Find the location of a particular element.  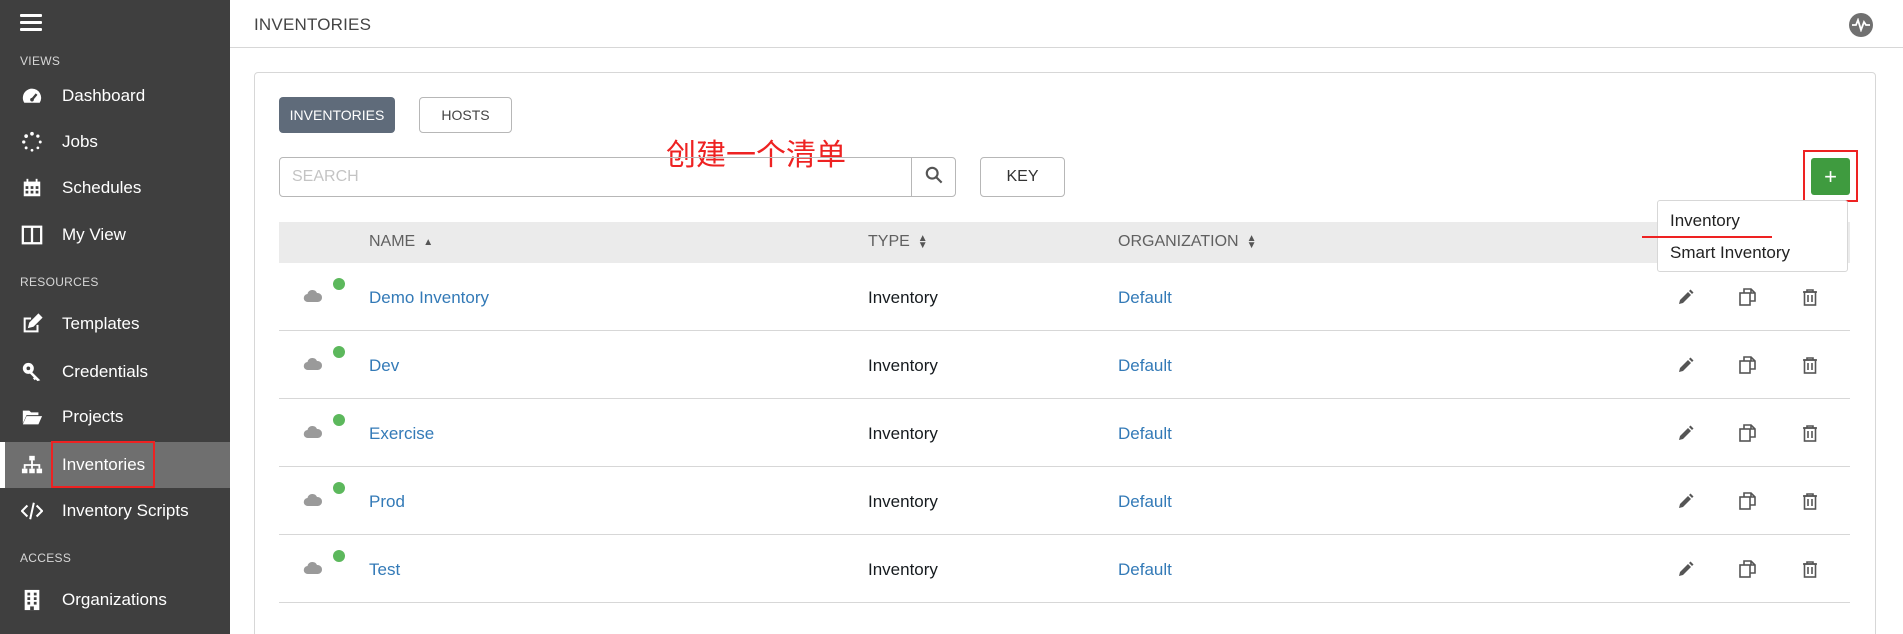

sidebar-item-label: Dashboard is located at coordinates (104, 95).